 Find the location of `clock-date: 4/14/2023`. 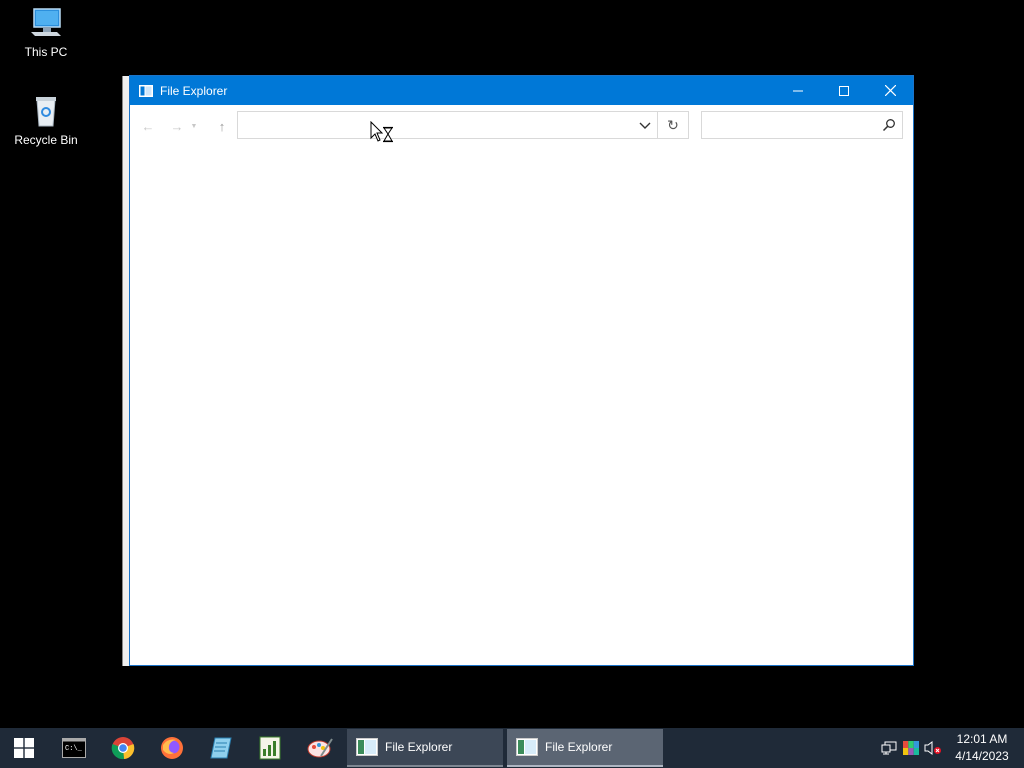

clock-date: 4/14/2023 is located at coordinates (982, 756).